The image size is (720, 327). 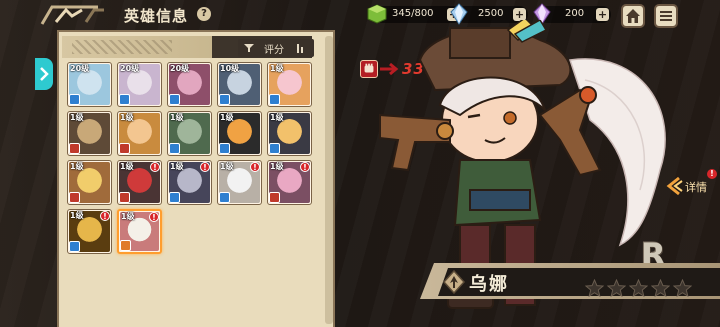 I want to click on detail-button: 详情 !, so click(x=690, y=183).